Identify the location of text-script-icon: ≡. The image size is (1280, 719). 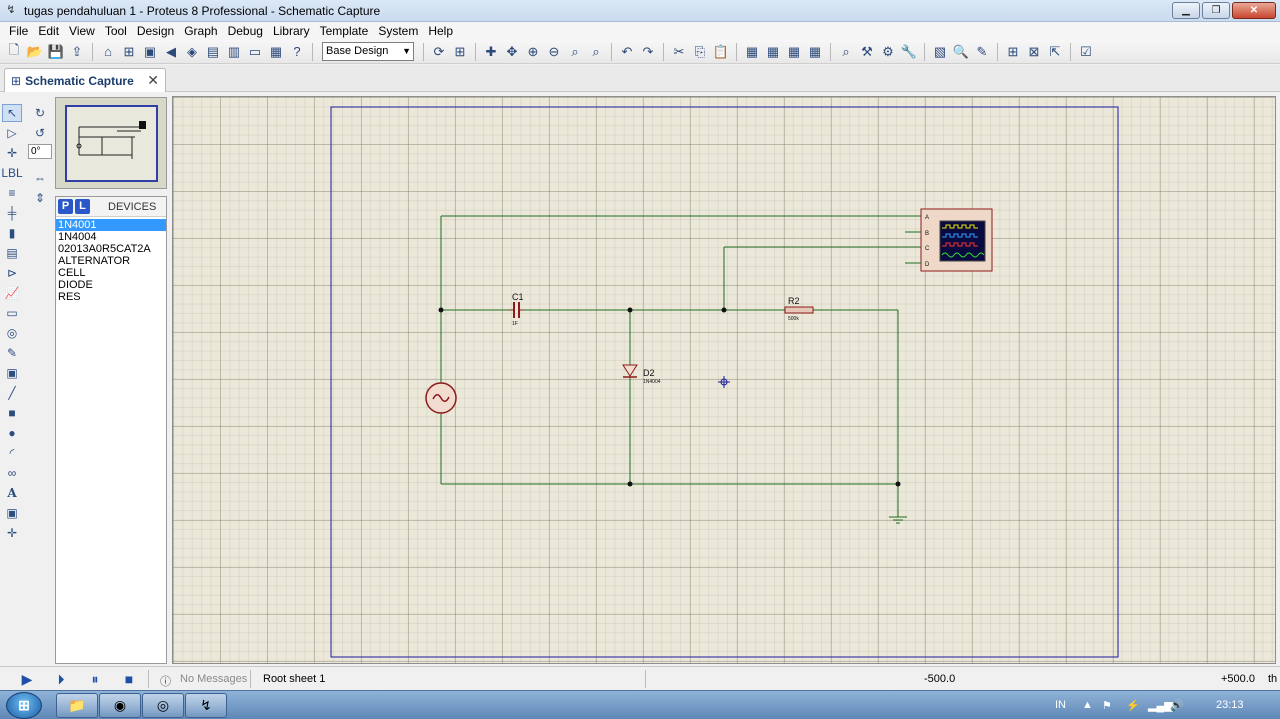
(12, 193).